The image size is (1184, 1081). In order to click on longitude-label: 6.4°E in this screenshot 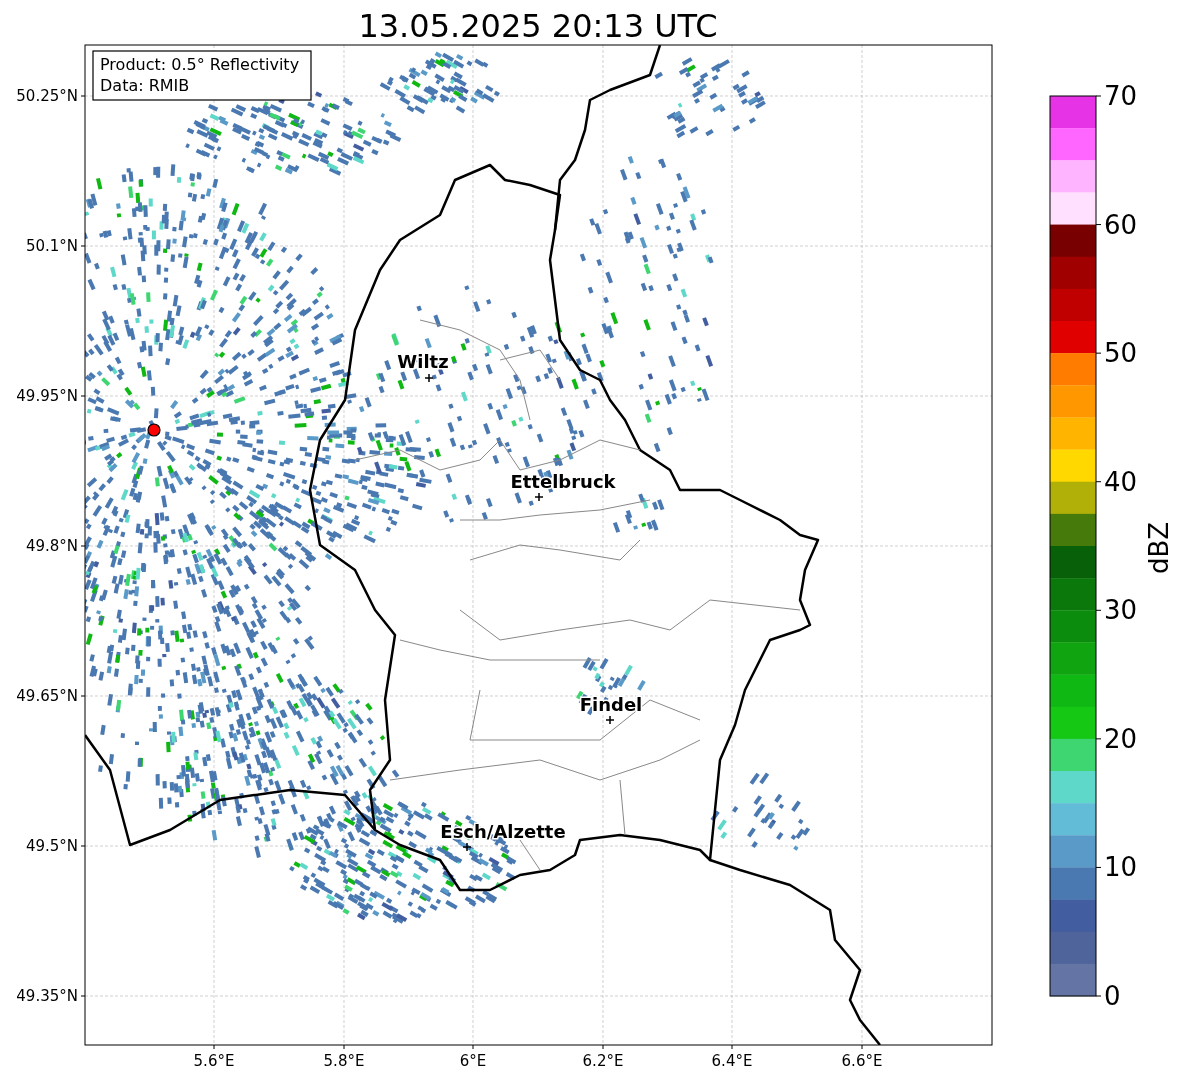, I will do `click(732, 1061)`.